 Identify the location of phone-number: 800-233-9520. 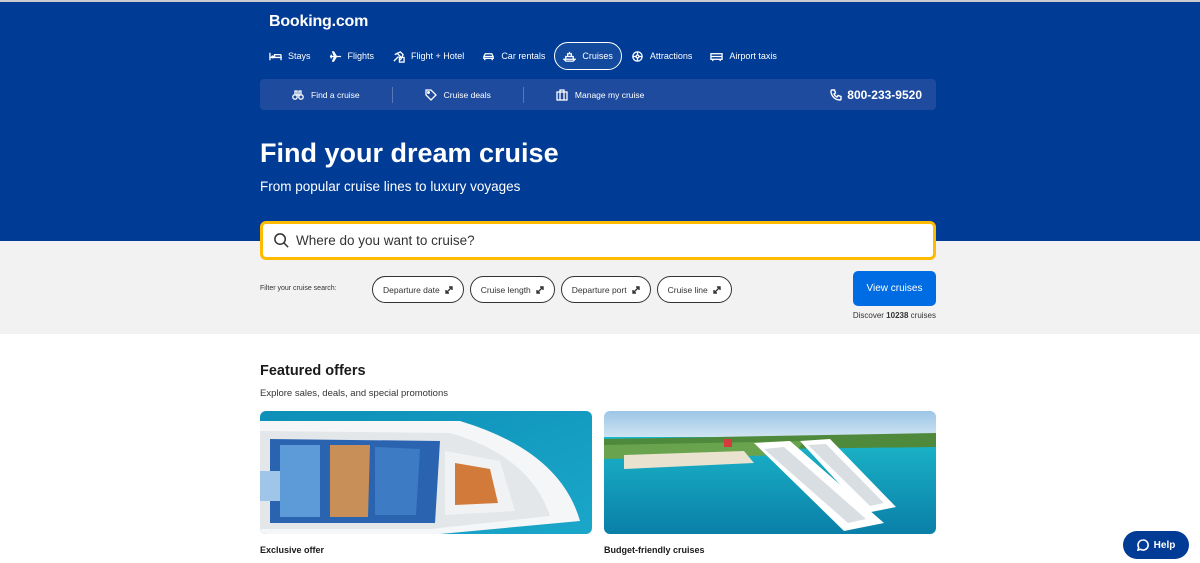
(876, 94).